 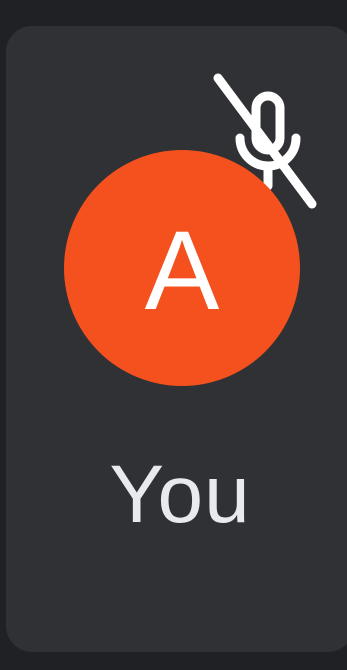 What do you see at coordinates (180, 494) in the screenshot?
I see `participant-name: You` at bounding box center [180, 494].